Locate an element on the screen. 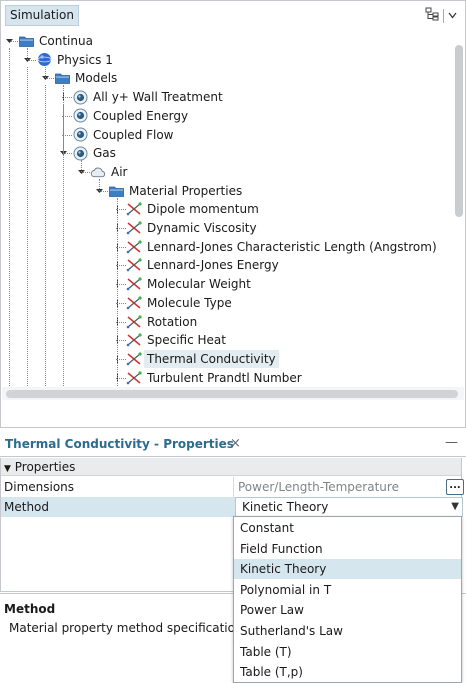  tree-node: Turbulent Prandtl Number is located at coordinates (228, 378).